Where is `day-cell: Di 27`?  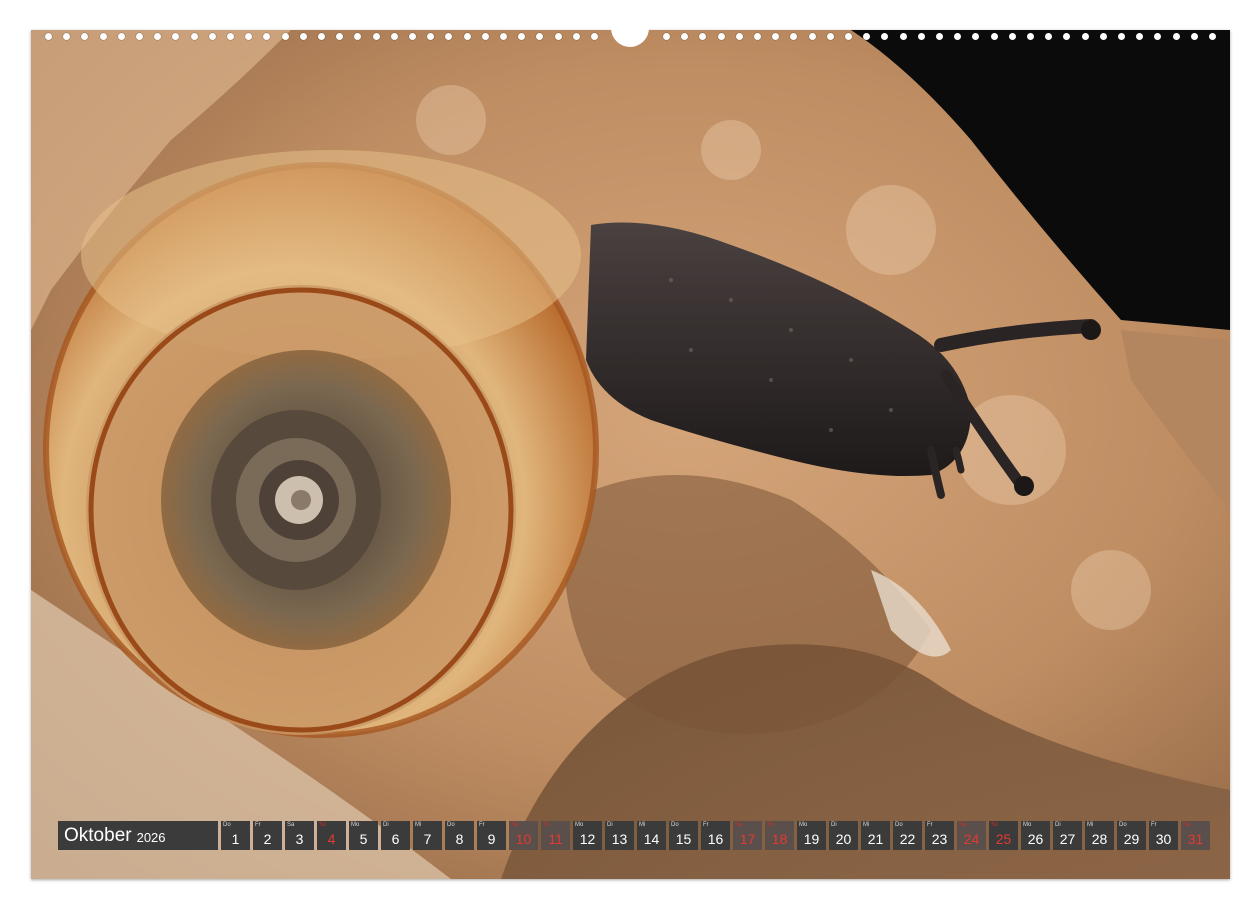 day-cell: Di 27 is located at coordinates (1067, 835).